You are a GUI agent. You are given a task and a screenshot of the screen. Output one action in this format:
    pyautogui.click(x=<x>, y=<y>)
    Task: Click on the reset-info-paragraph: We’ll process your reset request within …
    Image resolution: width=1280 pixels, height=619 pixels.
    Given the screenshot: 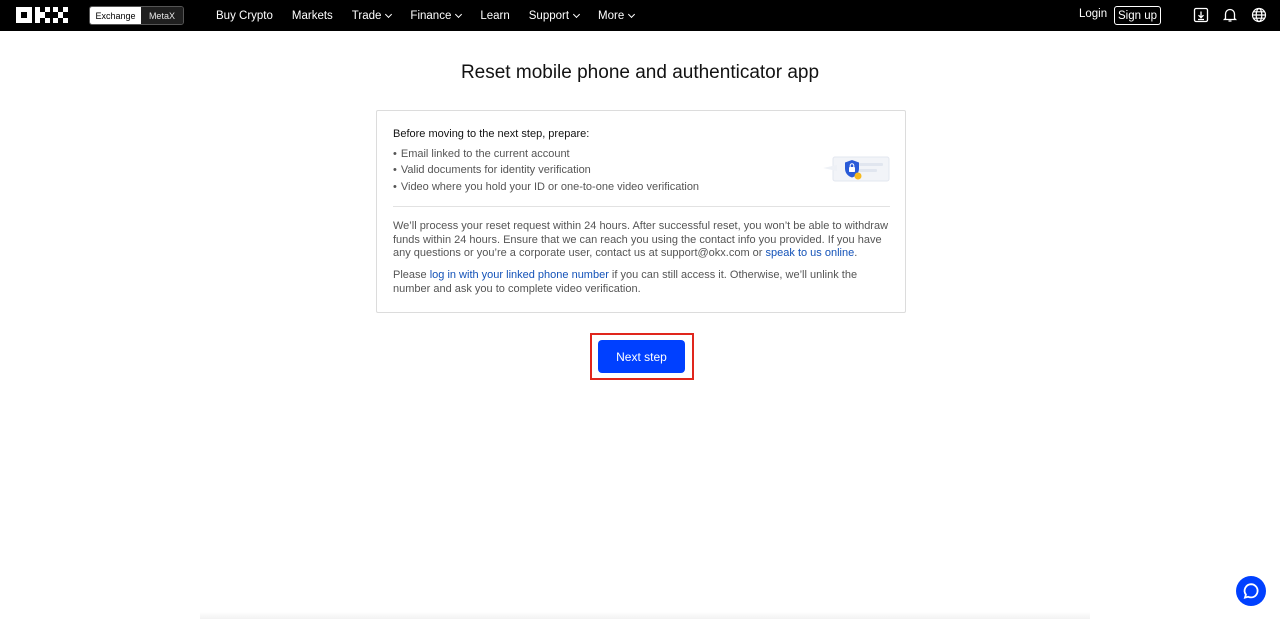 What is the action you would take?
    pyautogui.click(x=642, y=240)
    